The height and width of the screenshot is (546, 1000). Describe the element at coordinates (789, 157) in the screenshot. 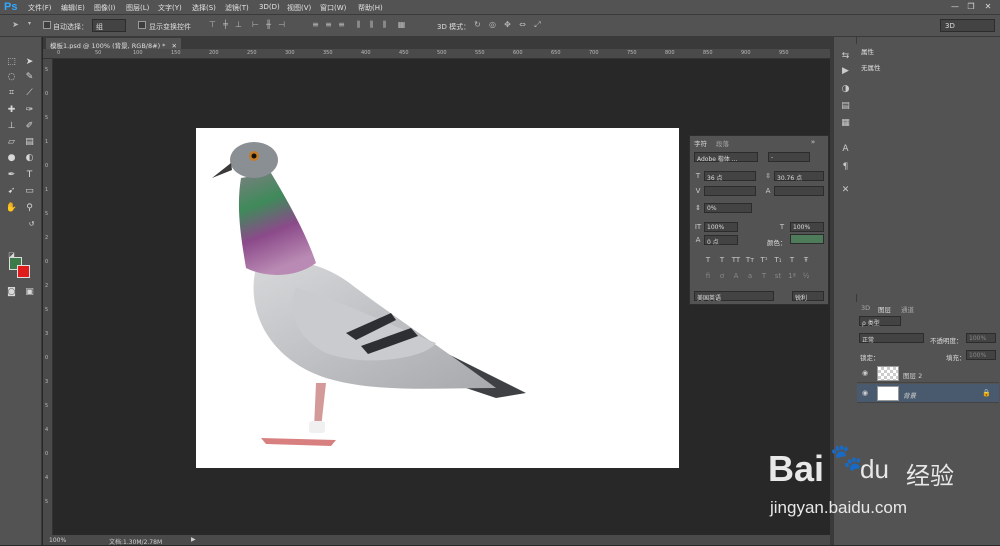

I see `font-style-dropdown: -` at that location.